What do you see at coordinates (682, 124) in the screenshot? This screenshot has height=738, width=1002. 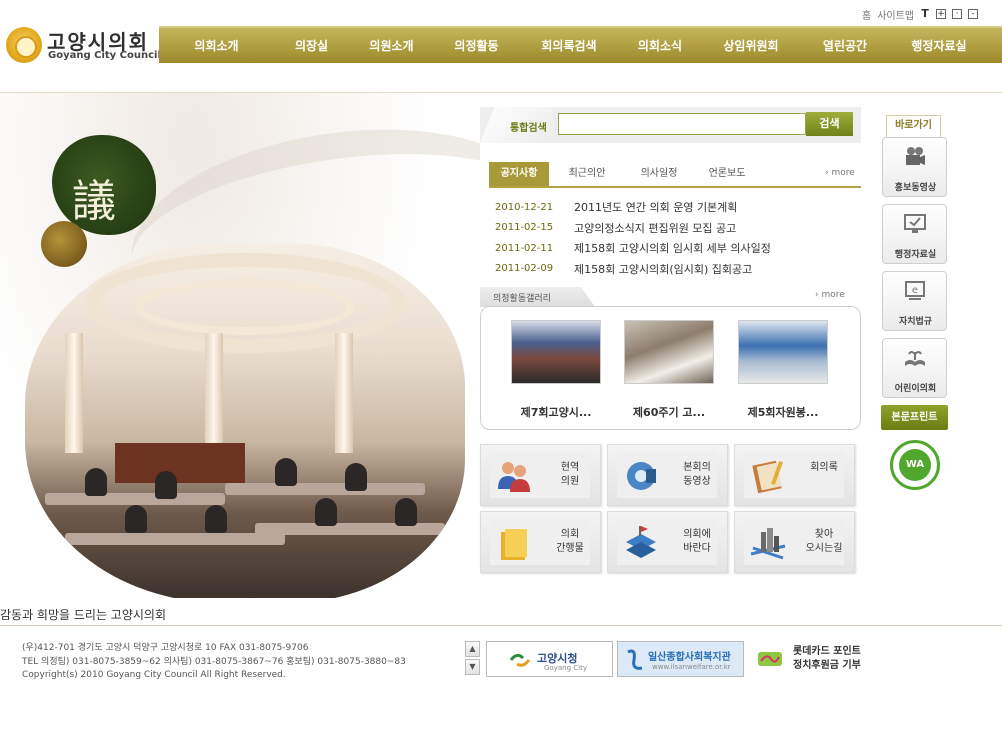 I see `search-input` at bounding box center [682, 124].